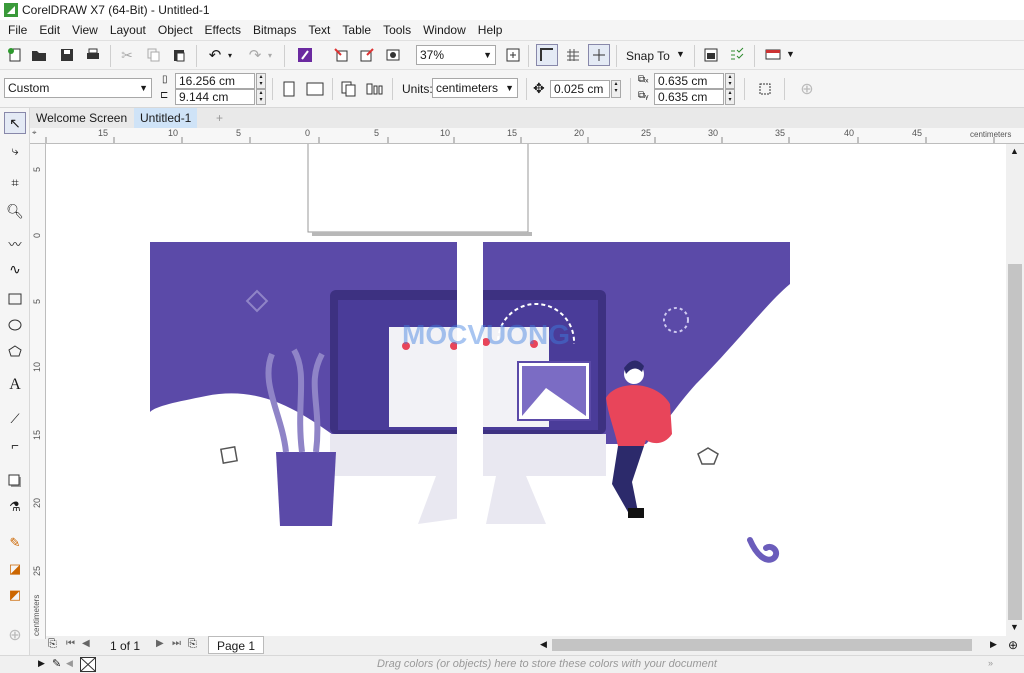 This screenshot has height=673, width=1024. I want to click on nudge-distance-spinner: ▴ ▾, so click(616, 89).